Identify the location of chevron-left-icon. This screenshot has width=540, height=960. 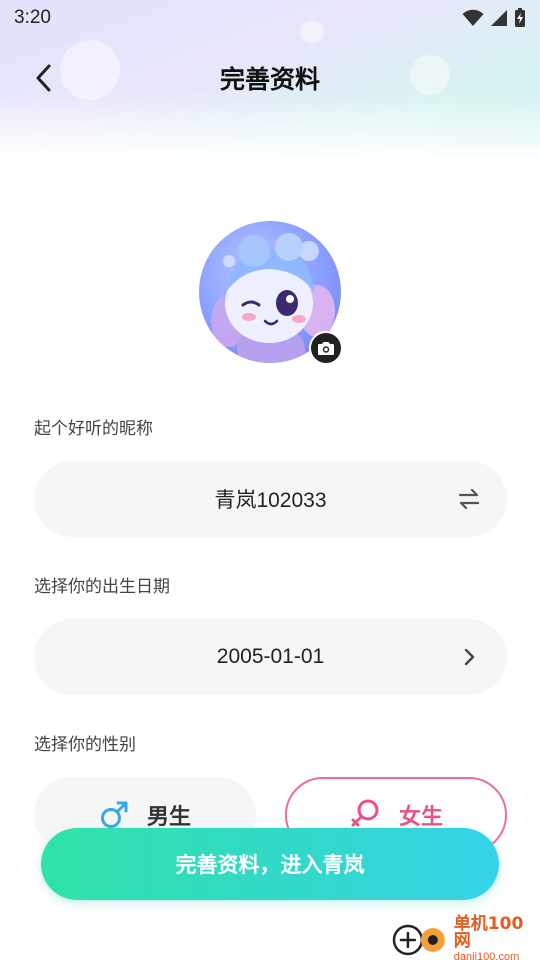
(43, 78).